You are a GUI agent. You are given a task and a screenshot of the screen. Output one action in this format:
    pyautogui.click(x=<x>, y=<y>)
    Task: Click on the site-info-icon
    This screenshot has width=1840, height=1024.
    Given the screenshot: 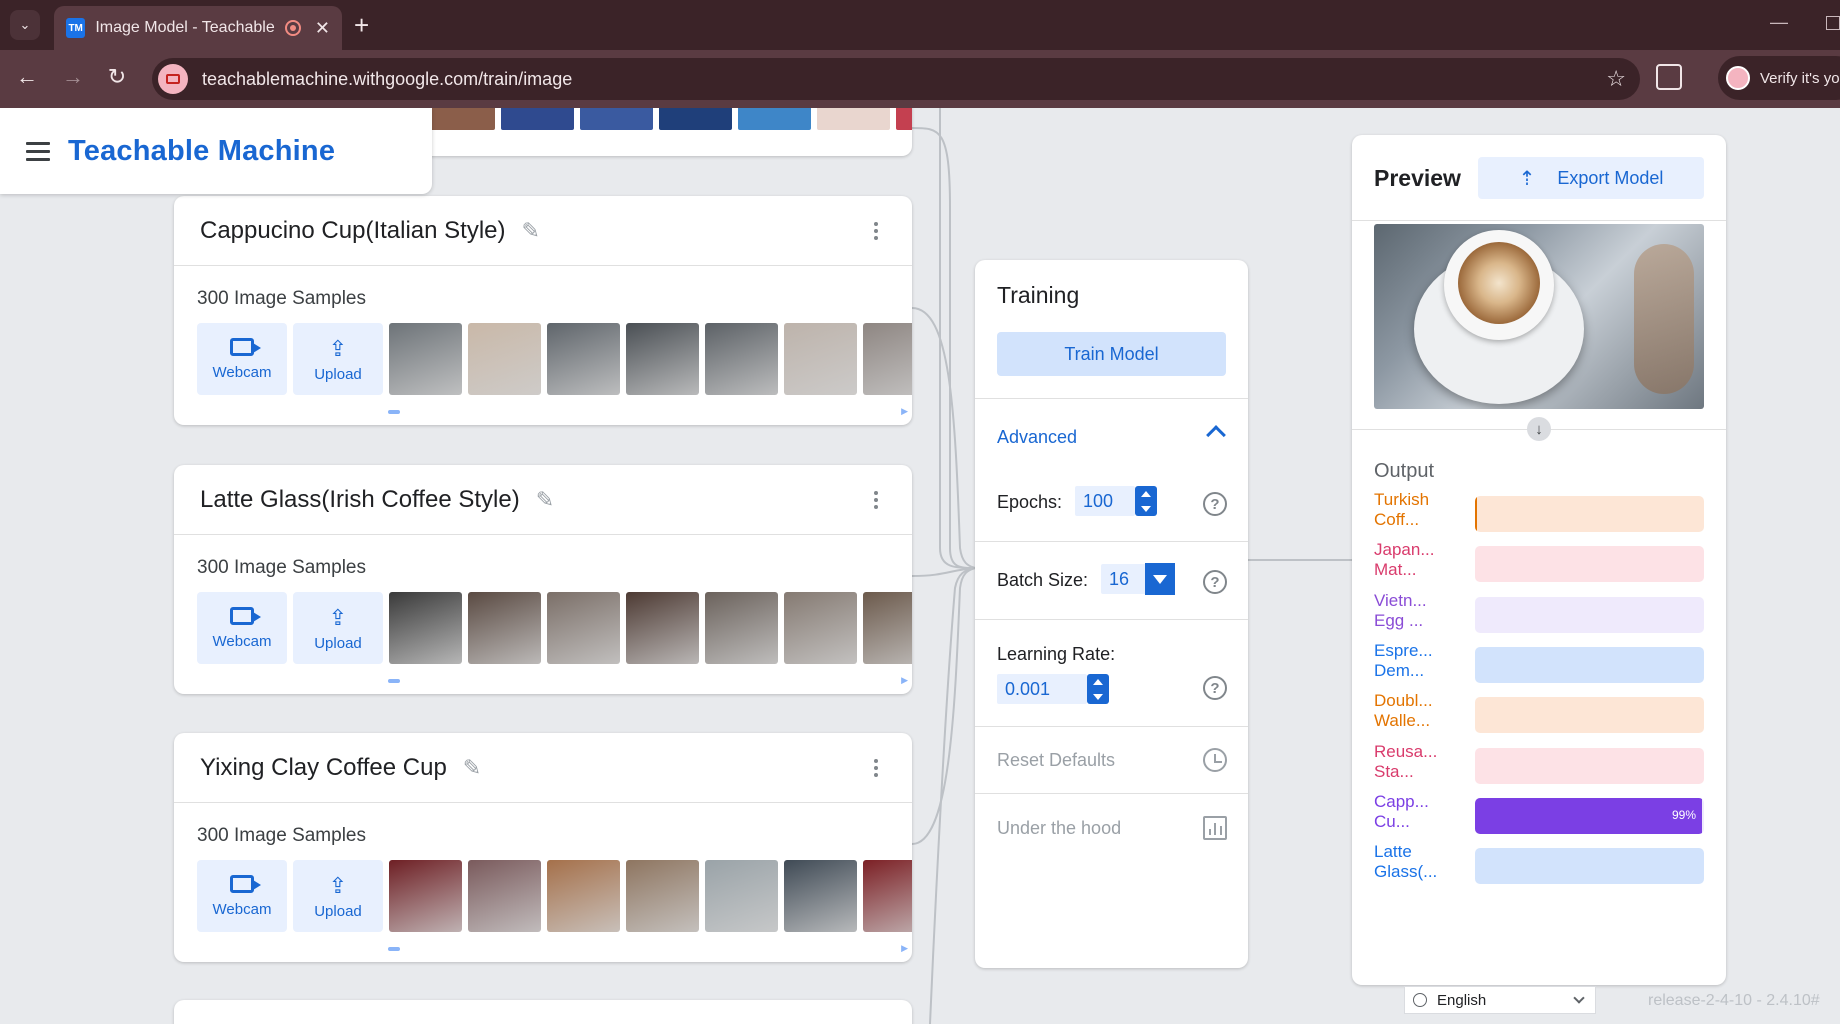 What is the action you would take?
    pyautogui.click(x=173, y=79)
    